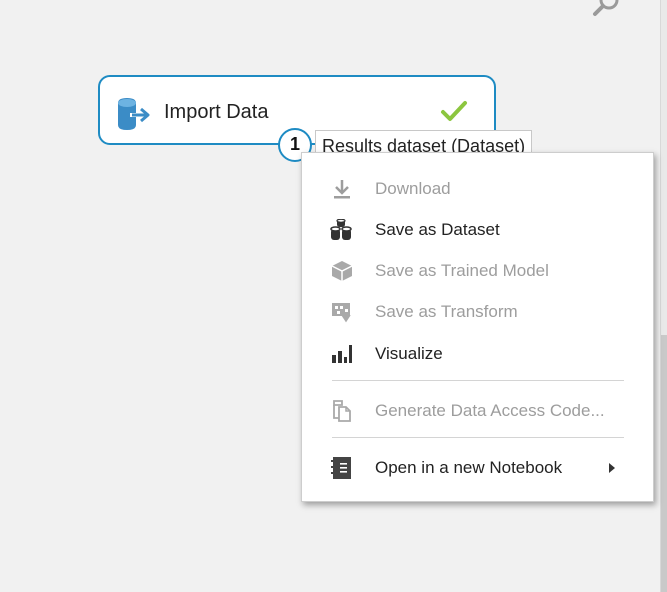 The width and height of the screenshot is (667, 592). What do you see at coordinates (342, 354) in the screenshot?
I see `visualize-icon` at bounding box center [342, 354].